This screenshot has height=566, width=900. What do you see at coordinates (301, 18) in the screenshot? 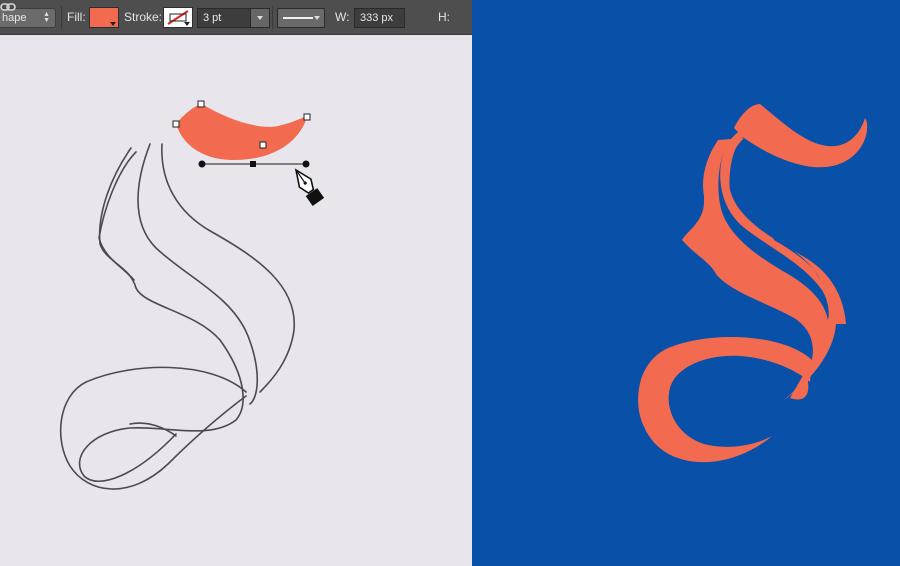
I see `line-style-dropdown-icon` at bounding box center [301, 18].